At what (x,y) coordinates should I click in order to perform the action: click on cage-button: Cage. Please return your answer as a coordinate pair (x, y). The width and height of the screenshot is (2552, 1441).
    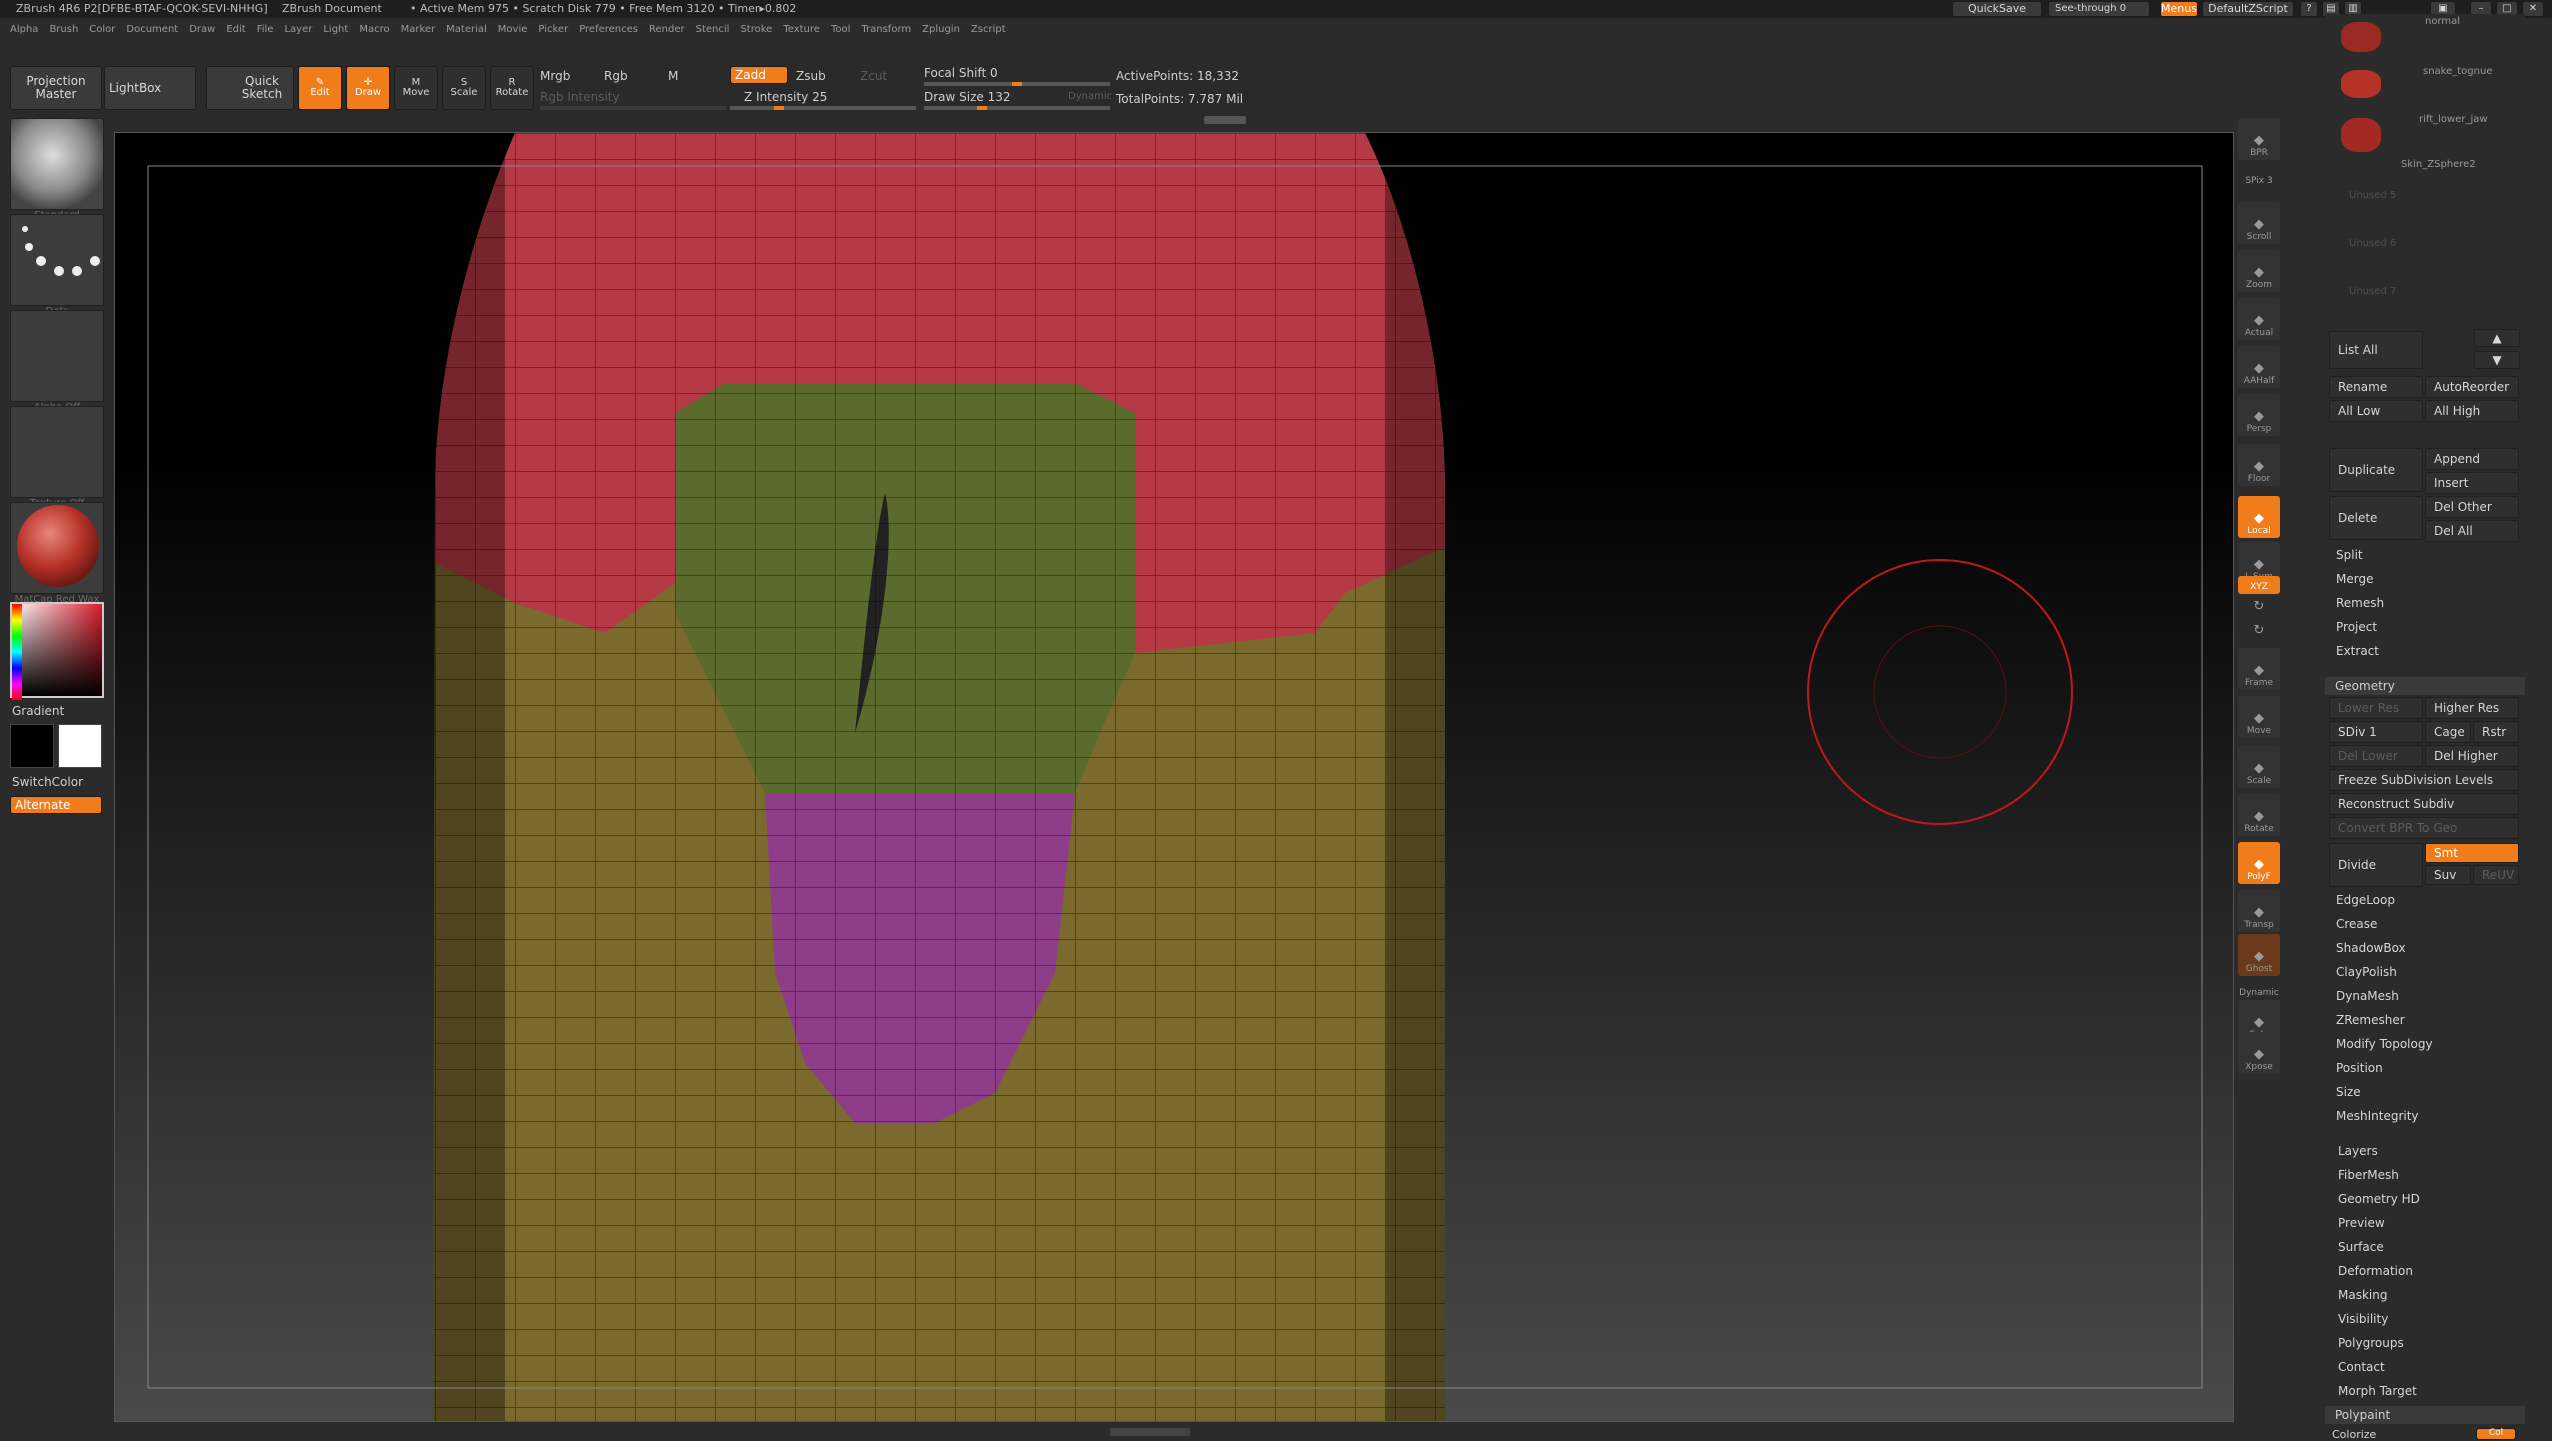
    Looking at the image, I should click on (2448, 732).